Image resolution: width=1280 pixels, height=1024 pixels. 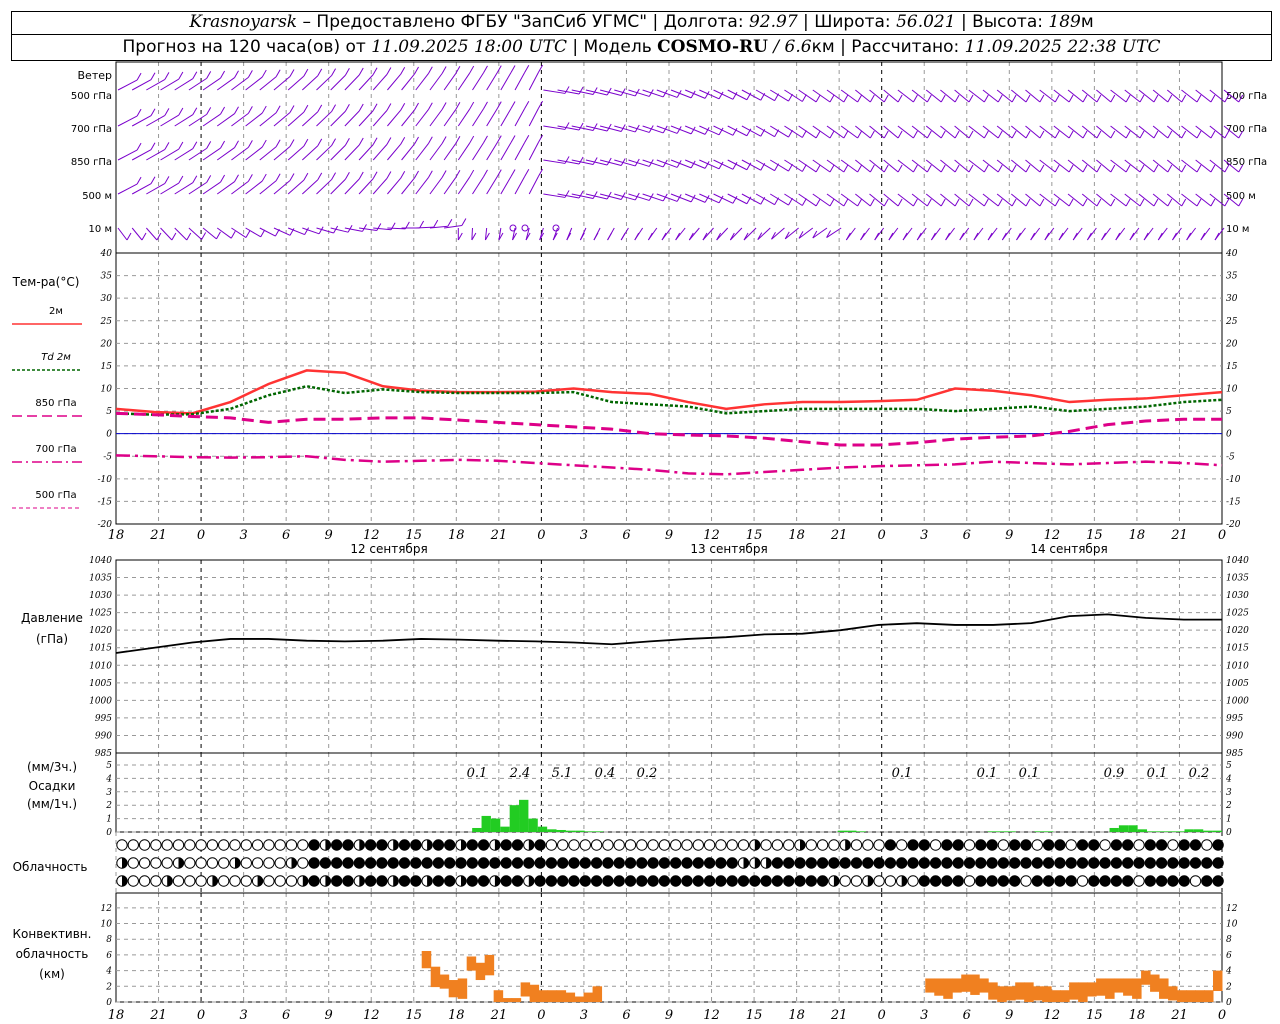 What do you see at coordinates (584, 1015) in the screenshot?
I see `hour-label-bottom: 3` at bounding box center [584, 1015].